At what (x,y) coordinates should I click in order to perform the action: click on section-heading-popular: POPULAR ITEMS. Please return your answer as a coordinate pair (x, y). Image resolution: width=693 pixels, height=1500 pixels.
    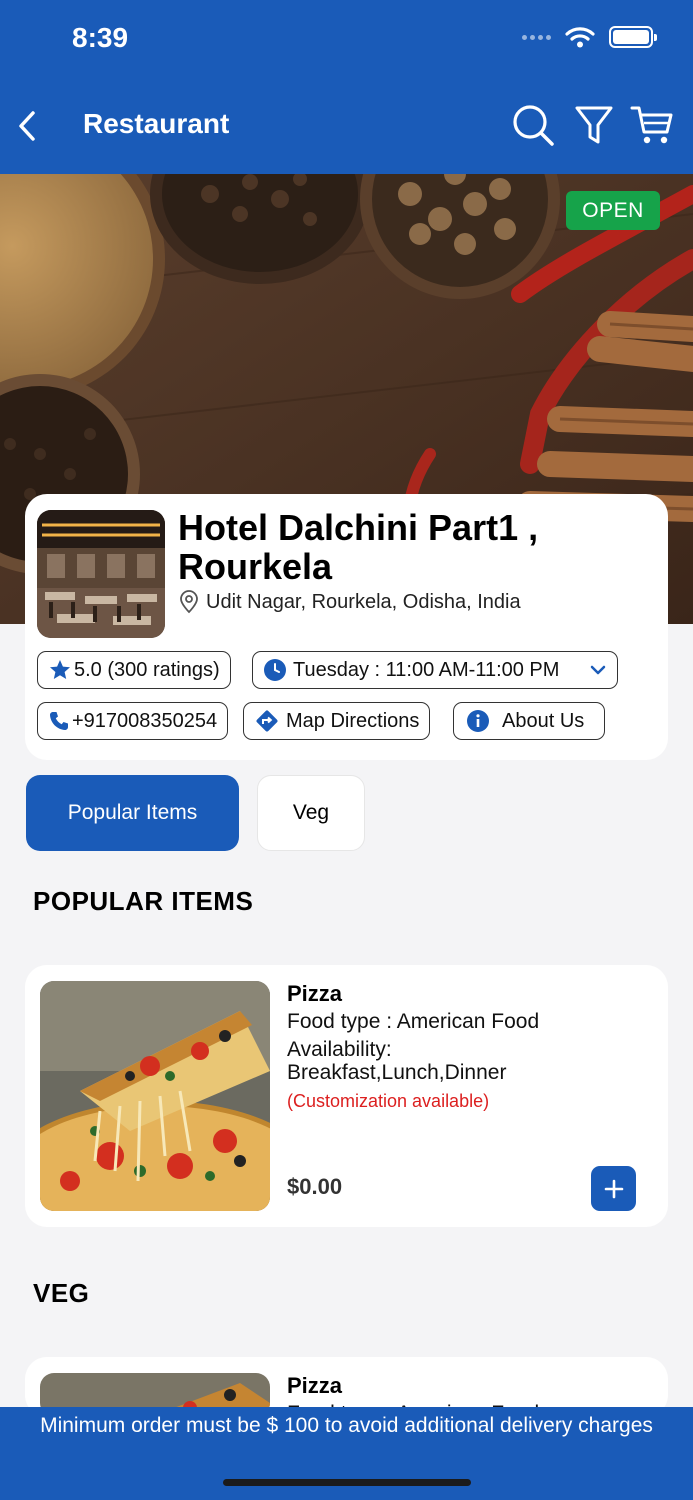
    Looking at the image, I should click on (143, 901).